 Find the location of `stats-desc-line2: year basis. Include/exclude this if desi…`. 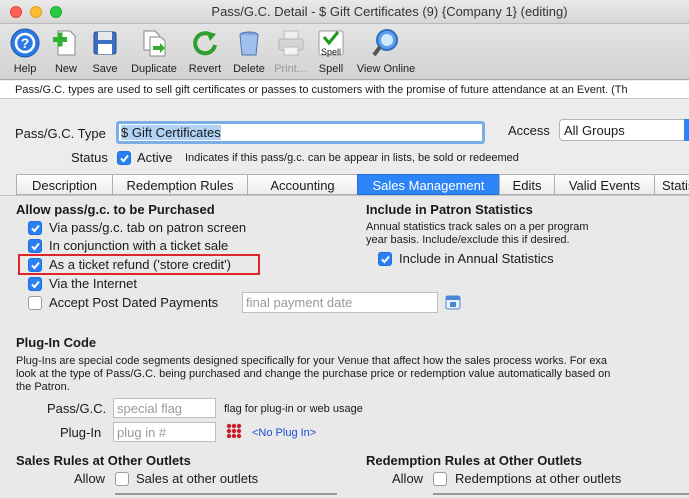

stats-desc-line2: year basis. Include/exclude this if desi… is located at coordinates (468, 240).